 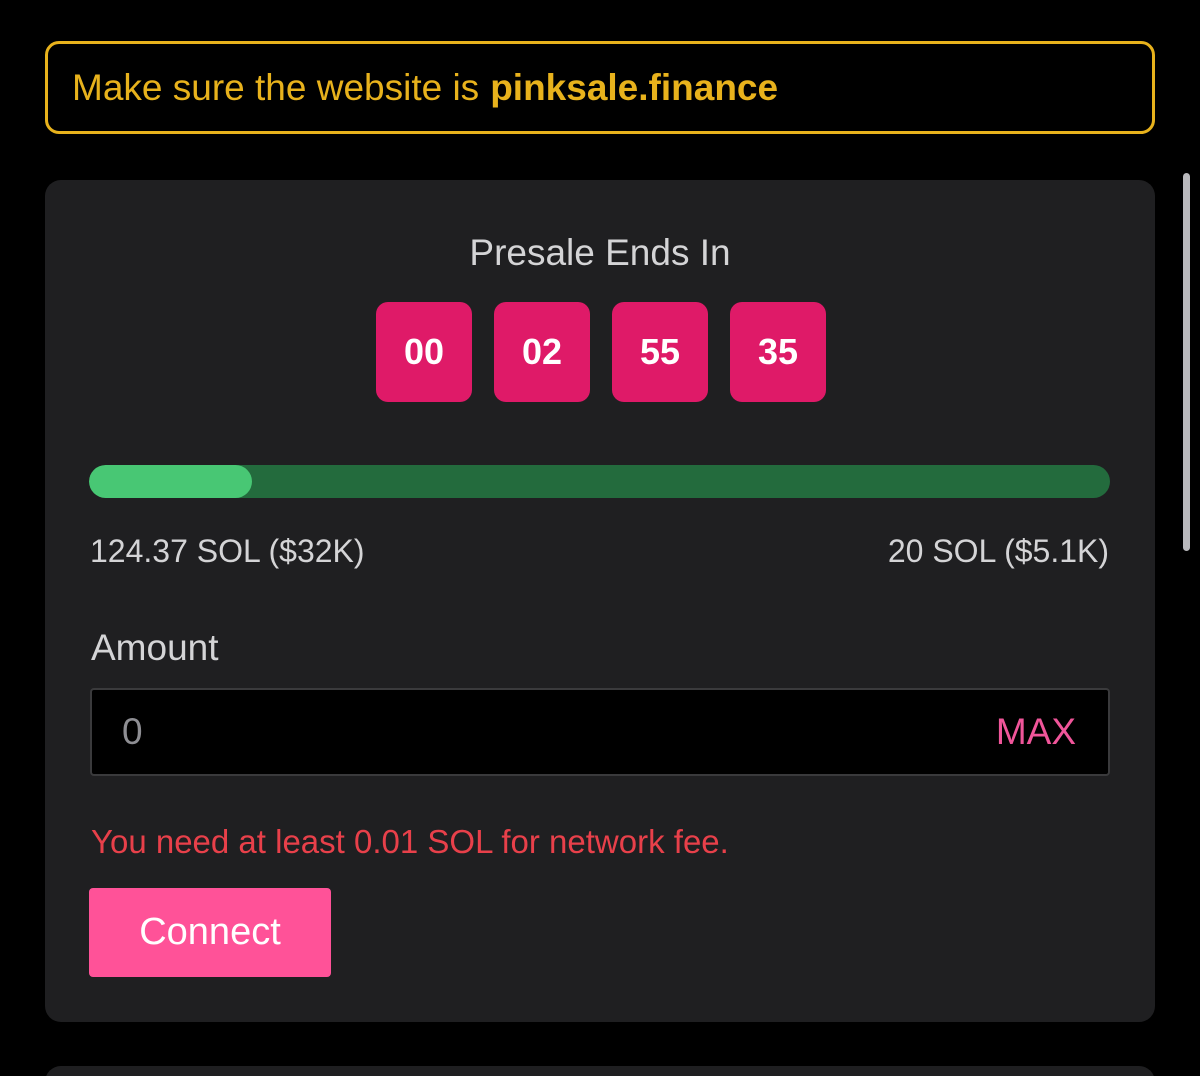 I want to click on presale-ends-title: Presale Ends In, so click(x=600, y=252).